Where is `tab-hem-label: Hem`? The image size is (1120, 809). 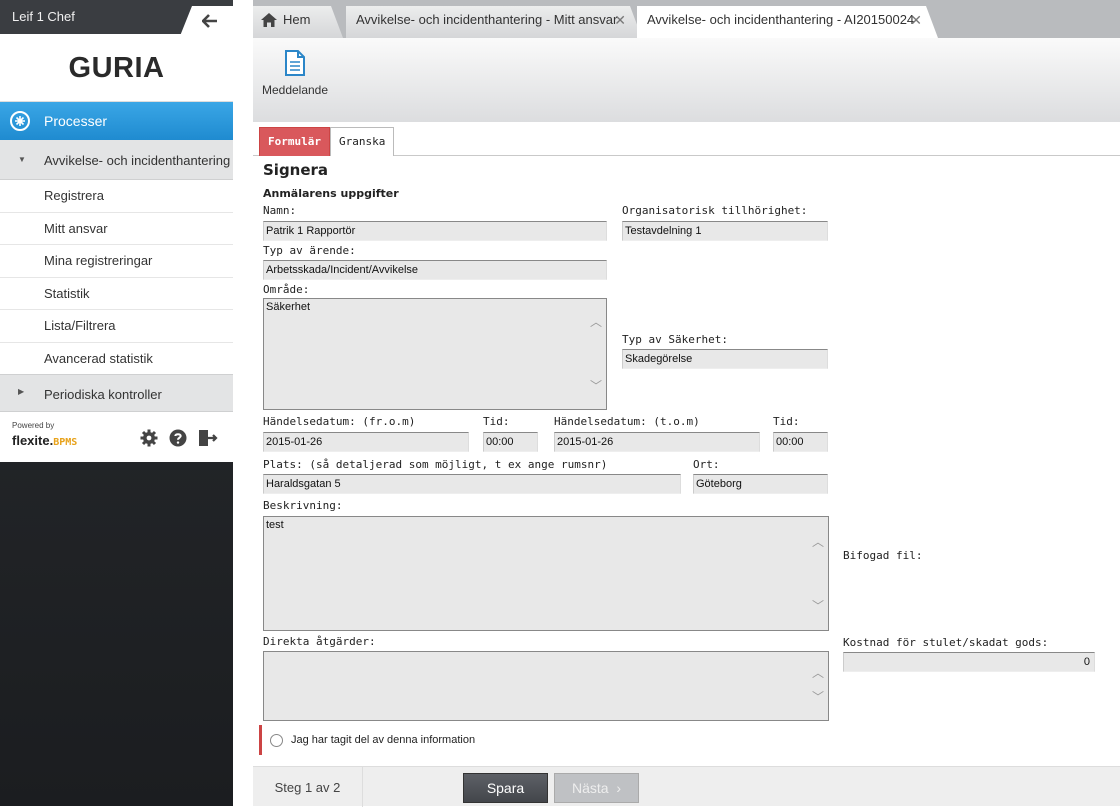
tab-hem-label: Hem is located at coordinates (297, 19).